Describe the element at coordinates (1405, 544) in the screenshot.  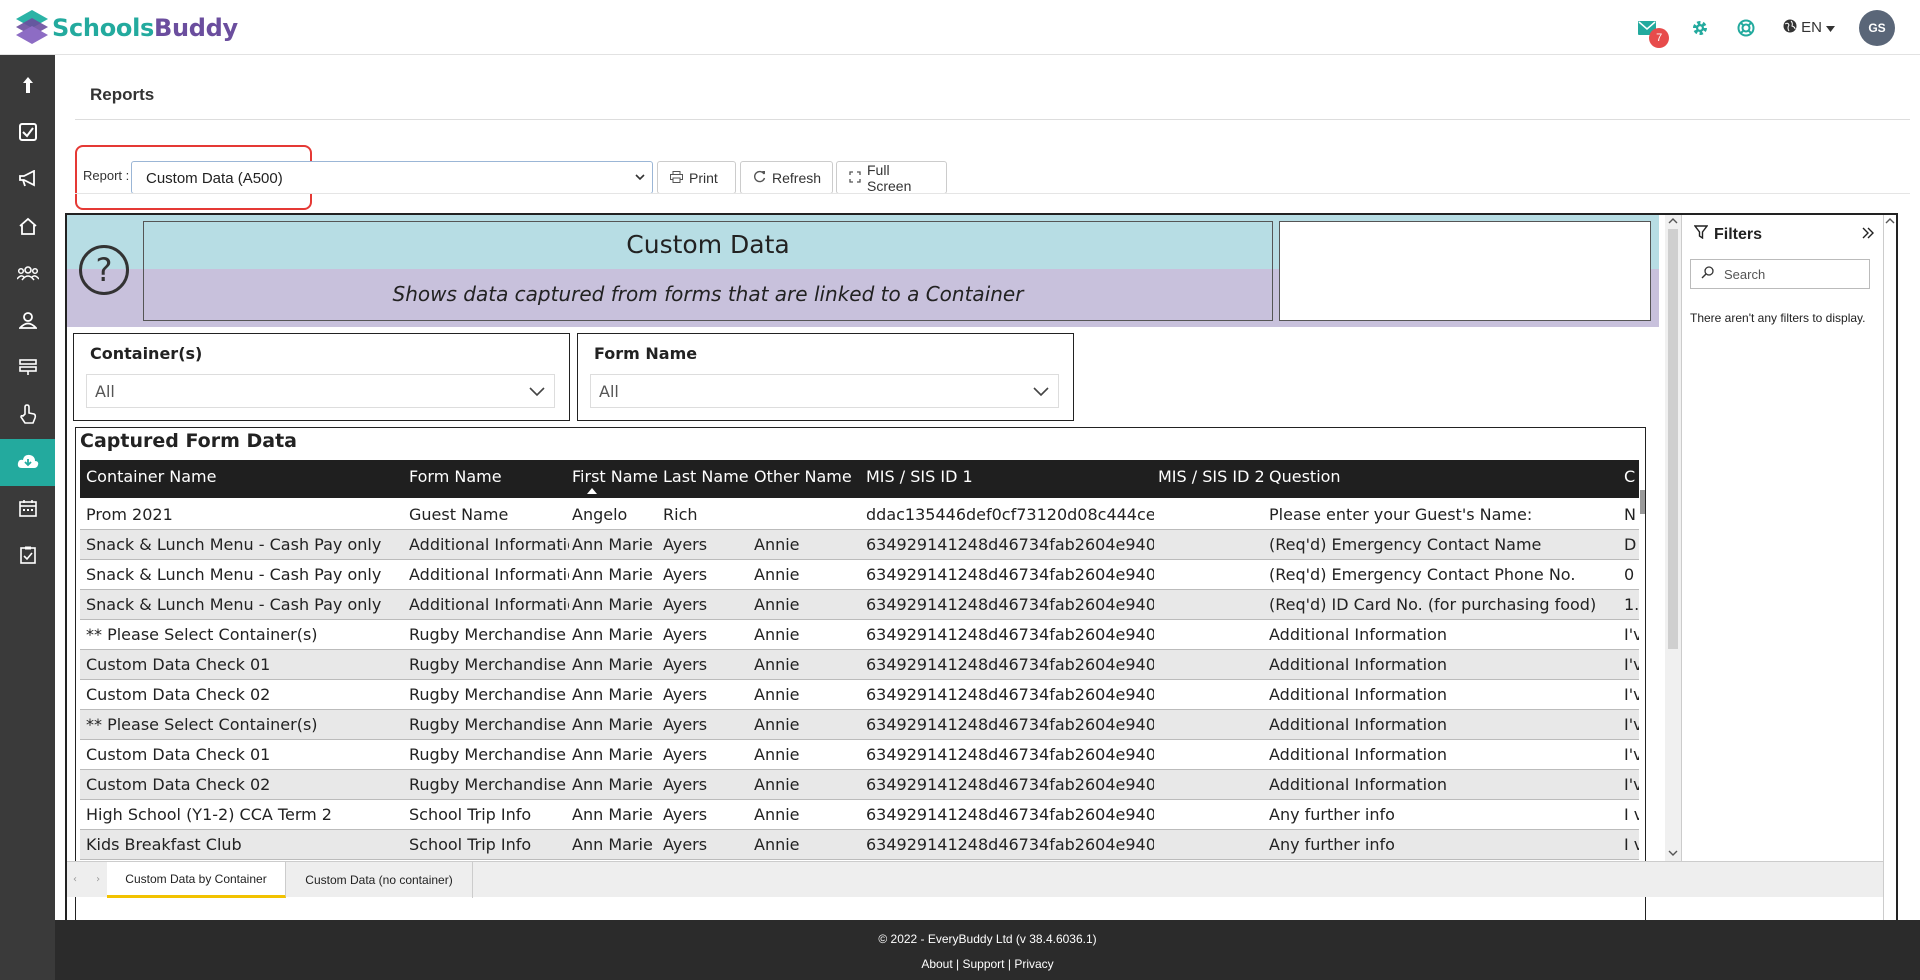
I see `table-cell: (Req'd) Emergency Contact Name` at that location.